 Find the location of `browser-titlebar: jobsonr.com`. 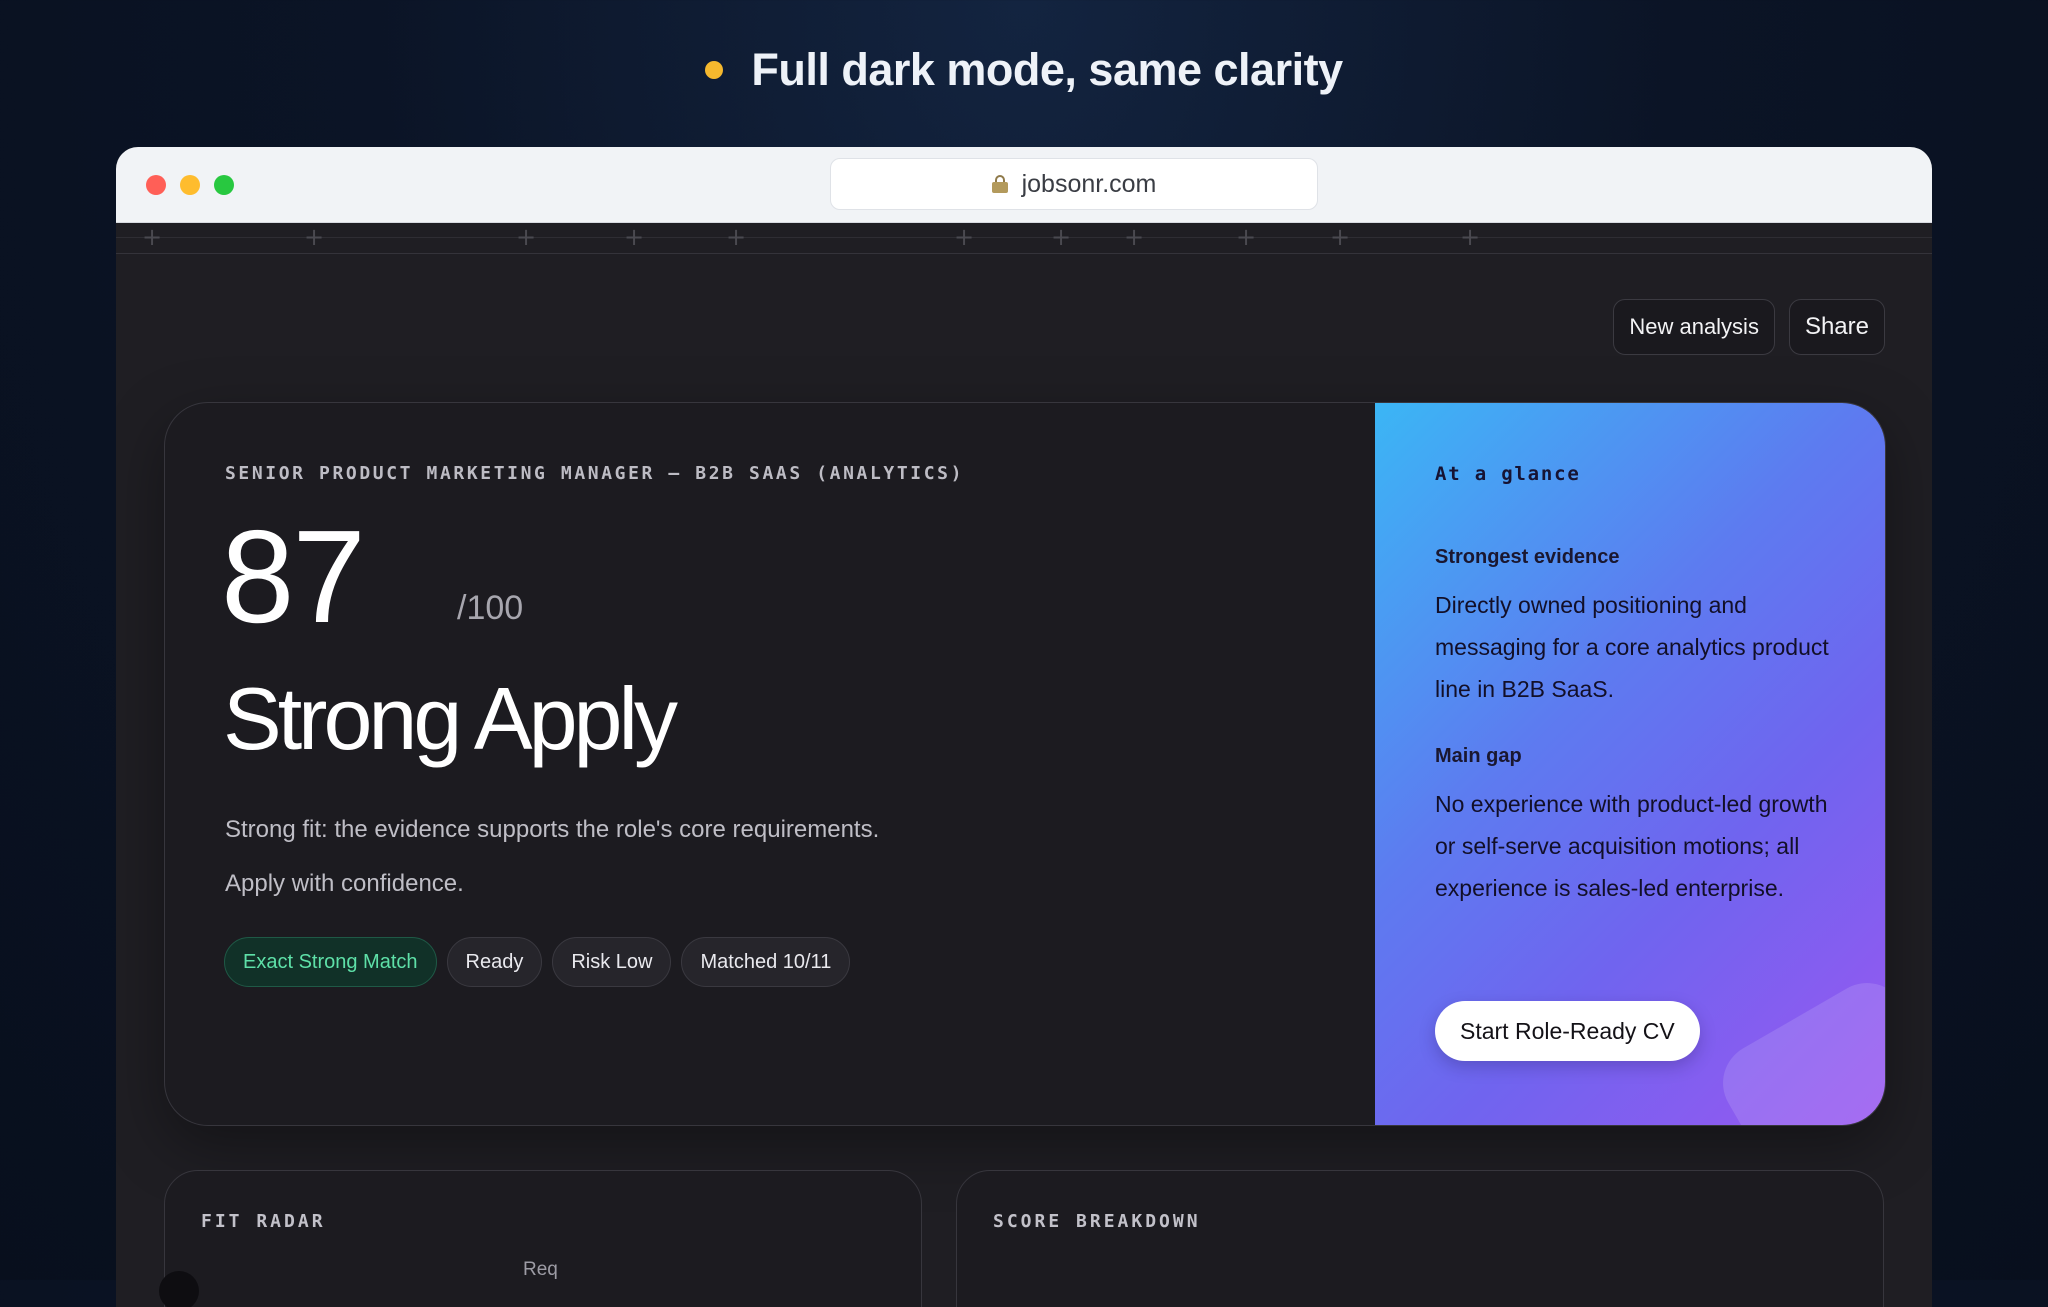

browser-titlebar: jobsonr.com is located at coordinates (1024, 185).